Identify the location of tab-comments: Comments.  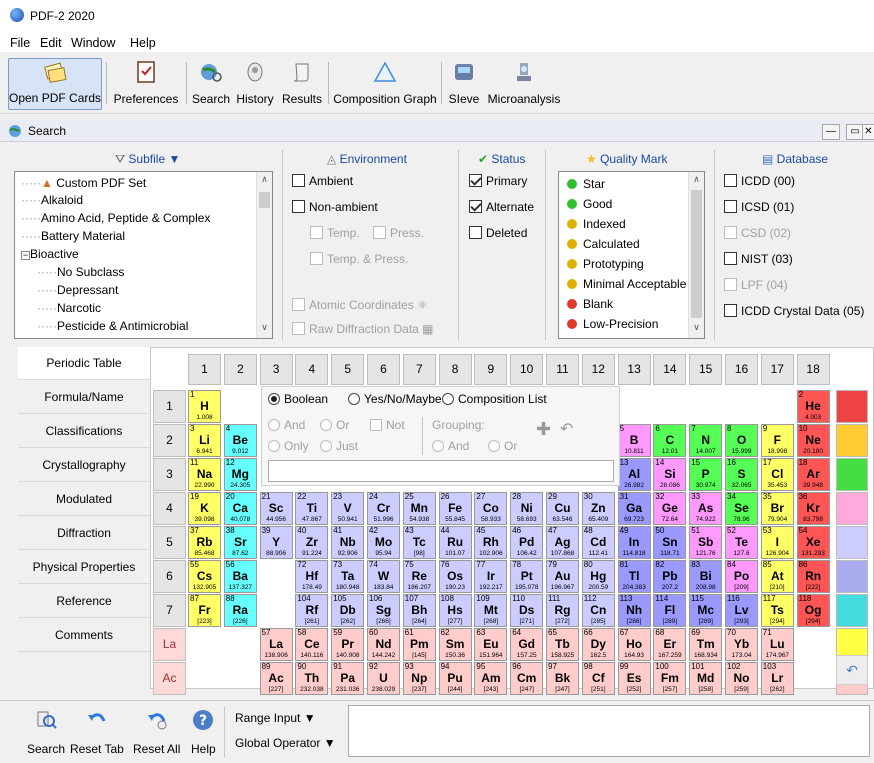
(84, 635).